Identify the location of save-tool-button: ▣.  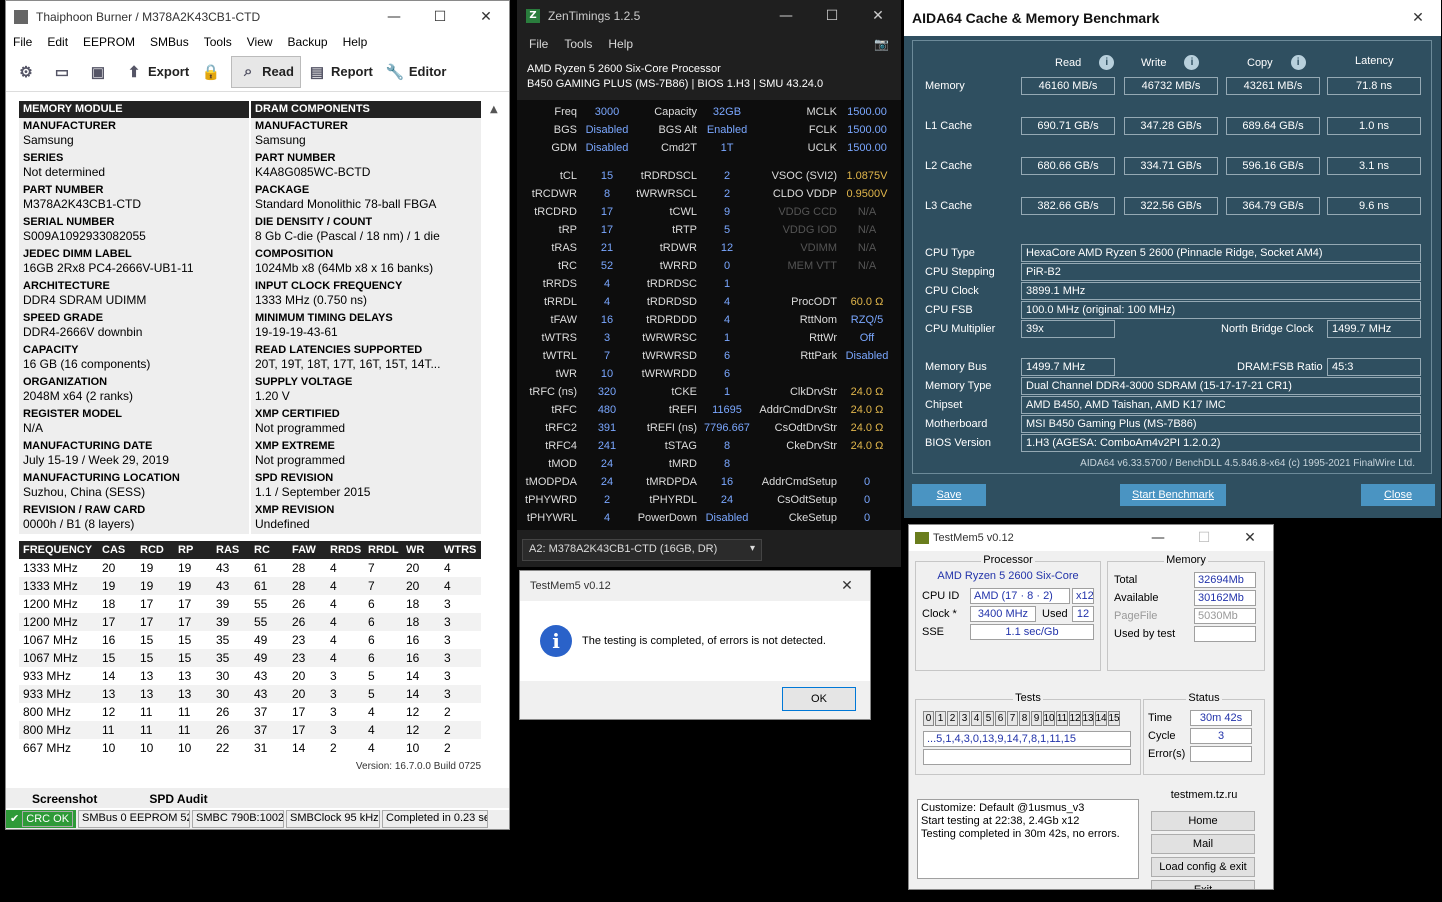
(100, 72).